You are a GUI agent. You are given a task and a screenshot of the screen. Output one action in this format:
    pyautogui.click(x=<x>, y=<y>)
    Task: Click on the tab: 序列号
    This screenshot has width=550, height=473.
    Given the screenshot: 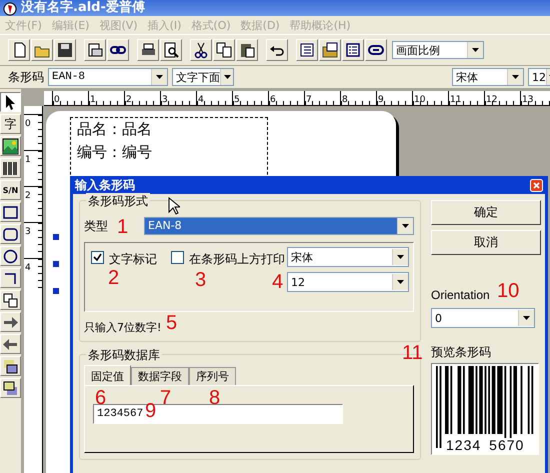 What is the action you would take?
    pyautogui.click(x=212, y=376)
    